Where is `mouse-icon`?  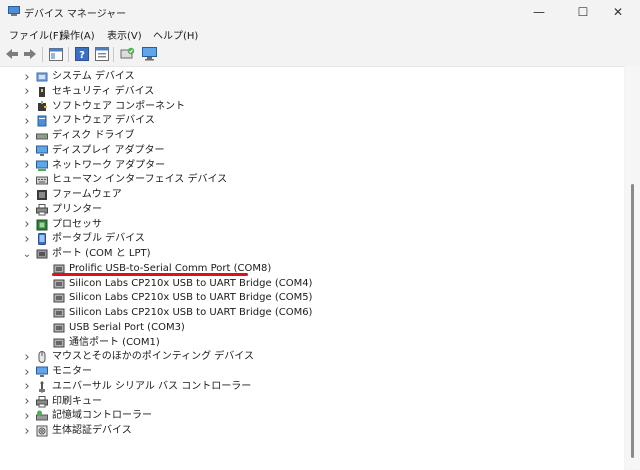 mouse-icon is located at coordinates (42, 357).